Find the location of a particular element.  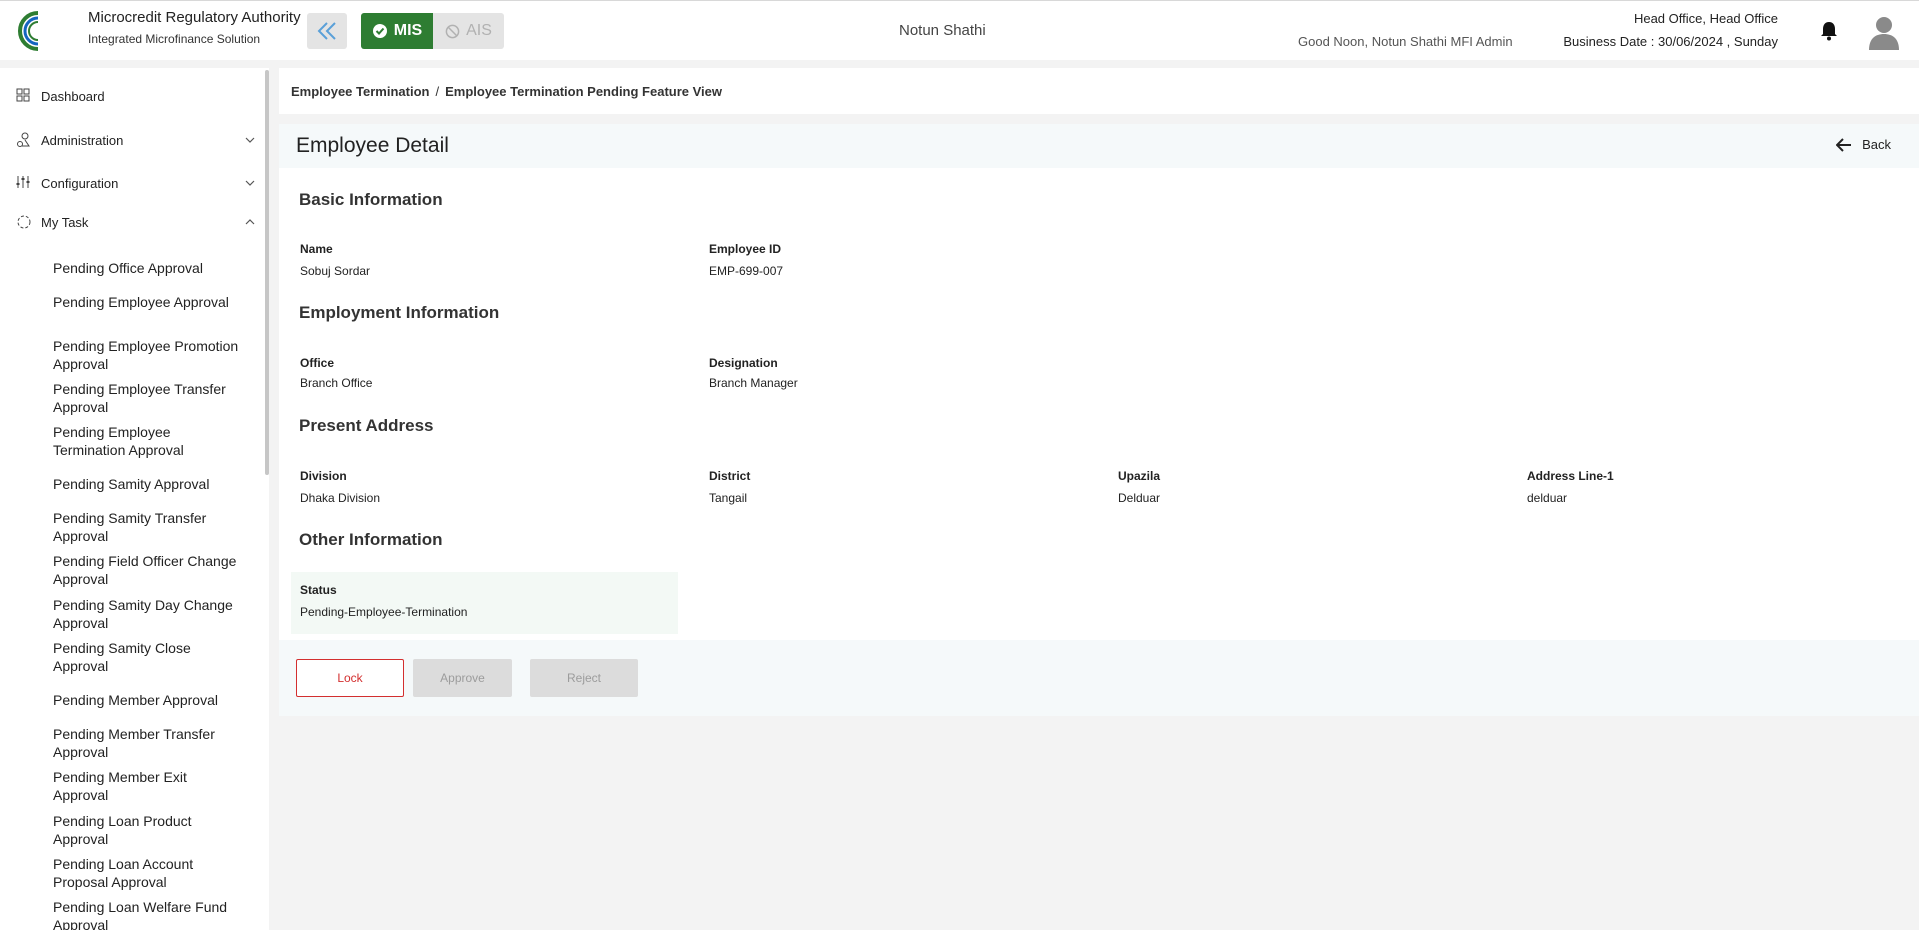

field-value: Sobuj Sordar is located at coordinates (335, 271).